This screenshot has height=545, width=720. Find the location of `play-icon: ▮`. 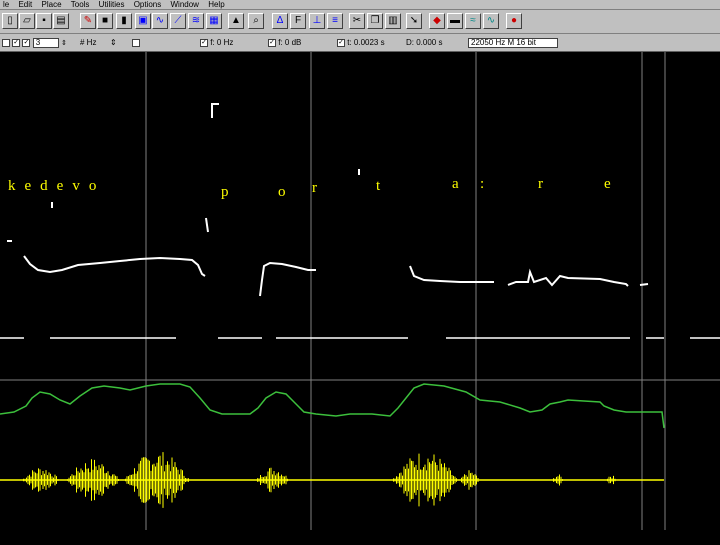

play-icon: ▮ is located at coordinates (124, 21).